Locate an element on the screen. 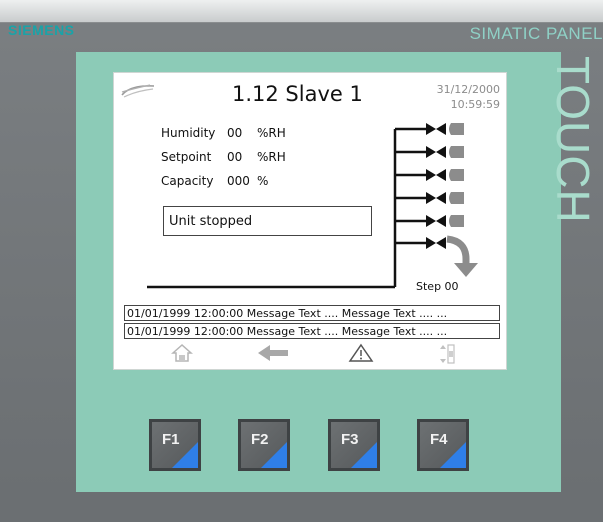 The width and height of the screenshot is (603, 522). f3-key: F3 is located at coordinates (354, 445).